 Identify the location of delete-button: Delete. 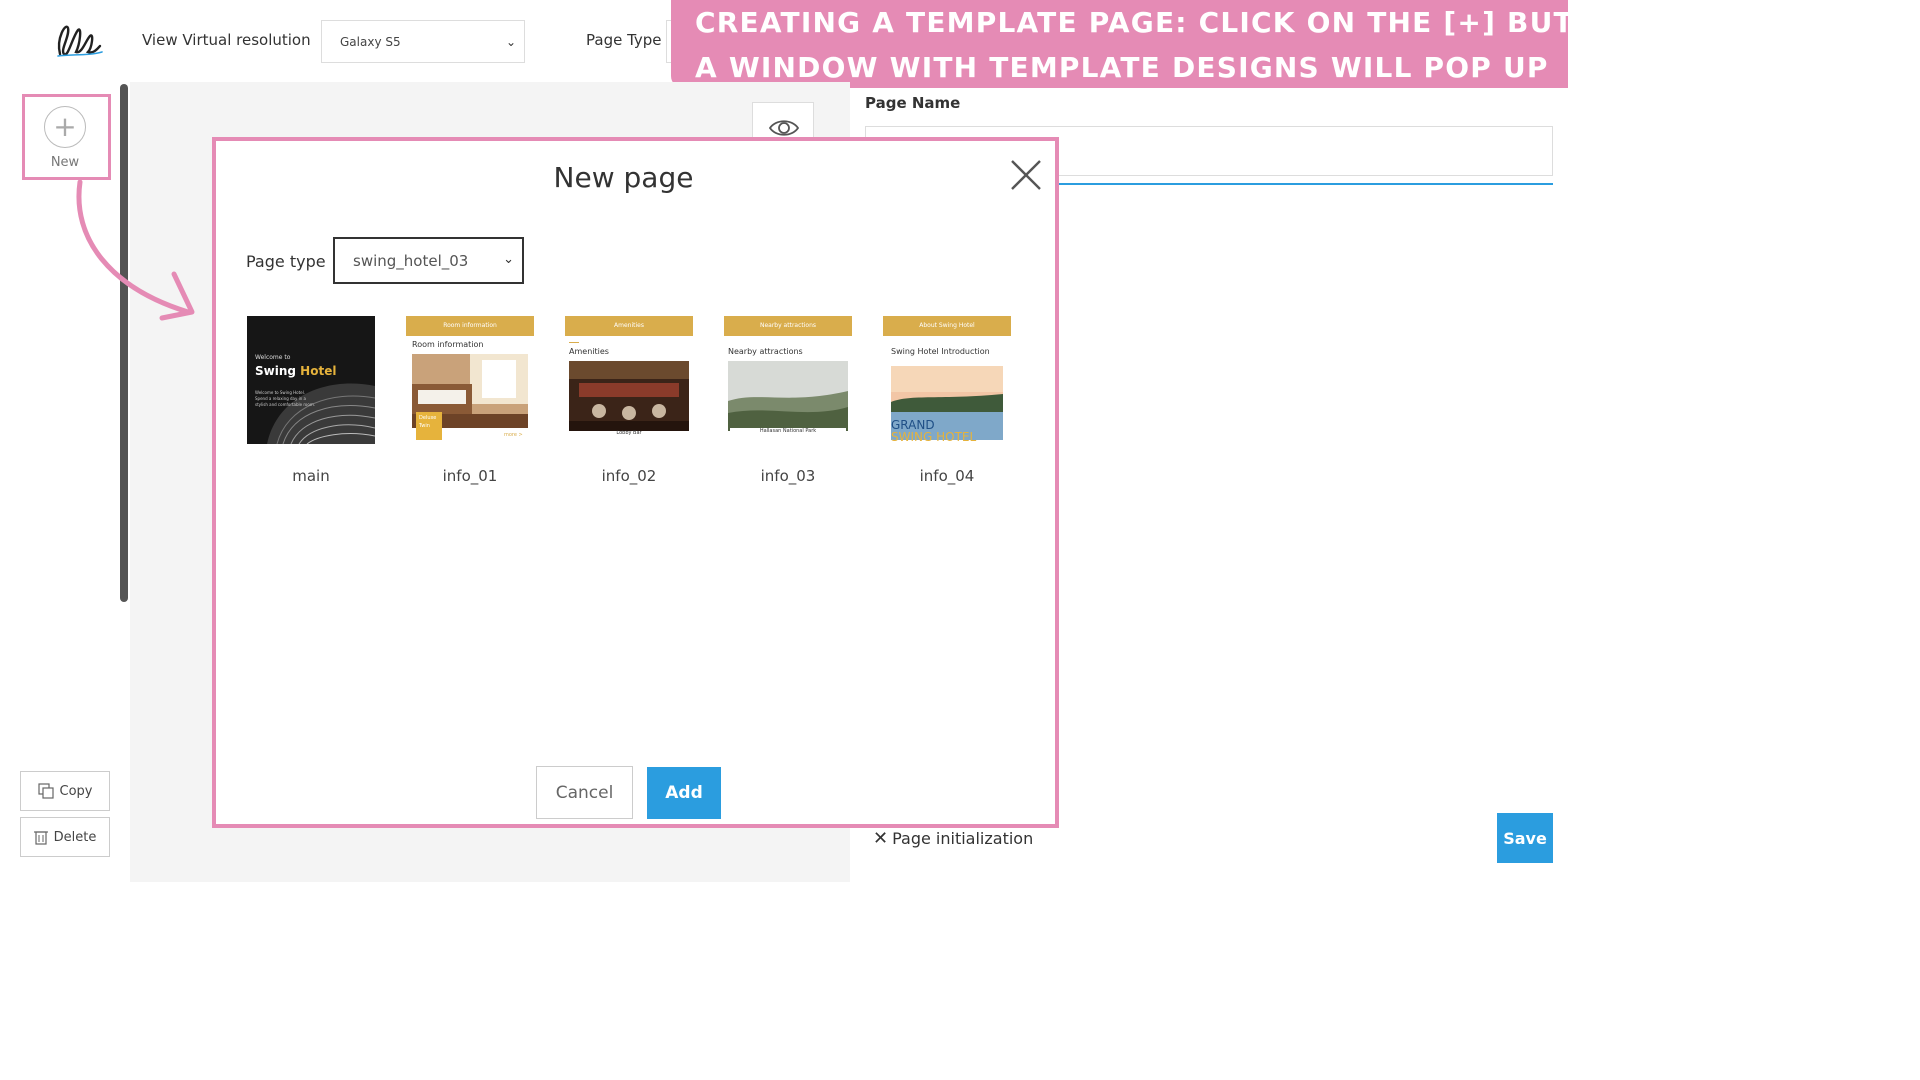
(65, 837).